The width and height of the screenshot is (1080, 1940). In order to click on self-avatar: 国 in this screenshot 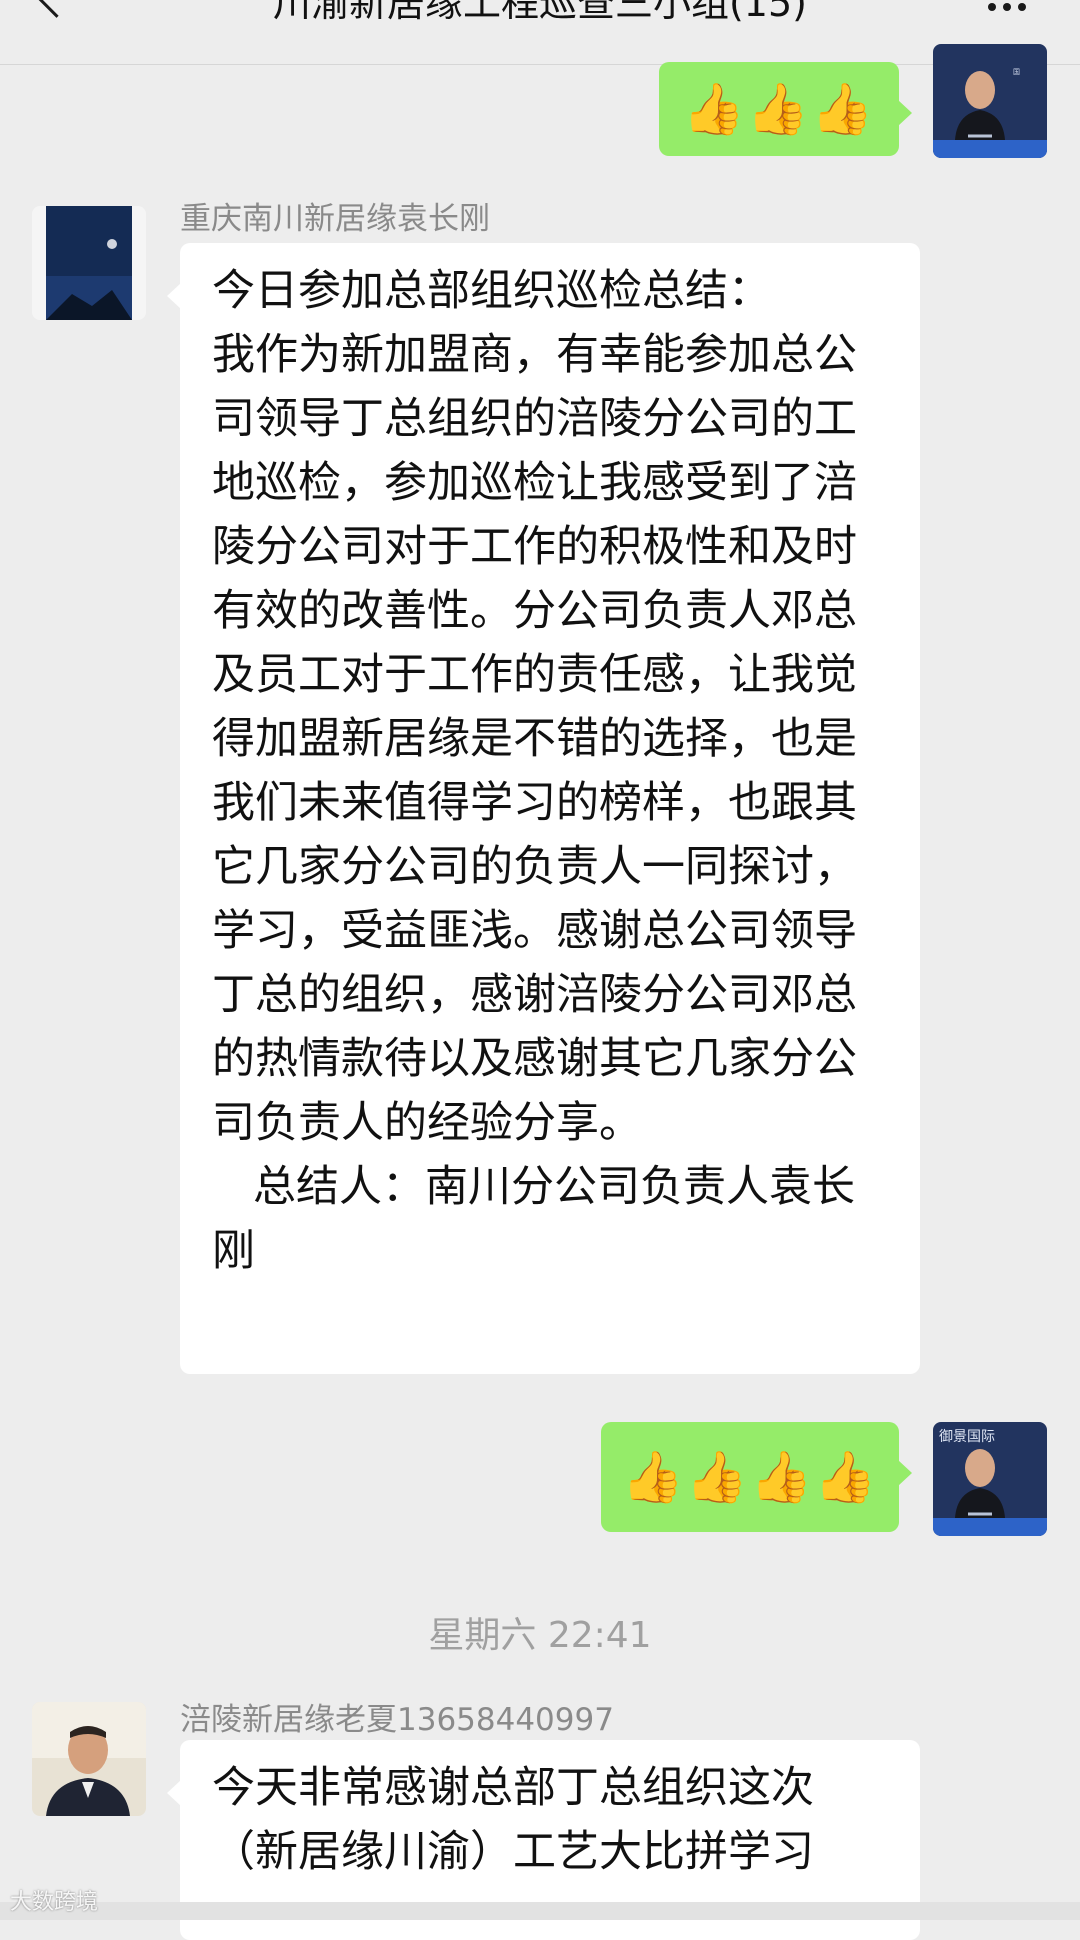, I will do `click(990, 101)`.